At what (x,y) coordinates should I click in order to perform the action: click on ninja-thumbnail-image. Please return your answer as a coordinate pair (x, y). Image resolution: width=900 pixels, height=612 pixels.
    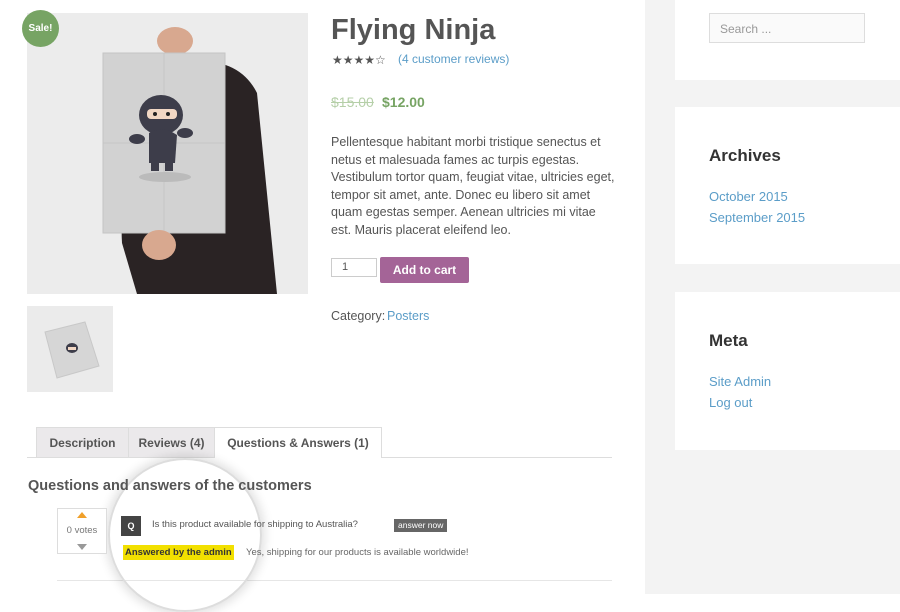
    Looking at the image, I should click on (70, 349).